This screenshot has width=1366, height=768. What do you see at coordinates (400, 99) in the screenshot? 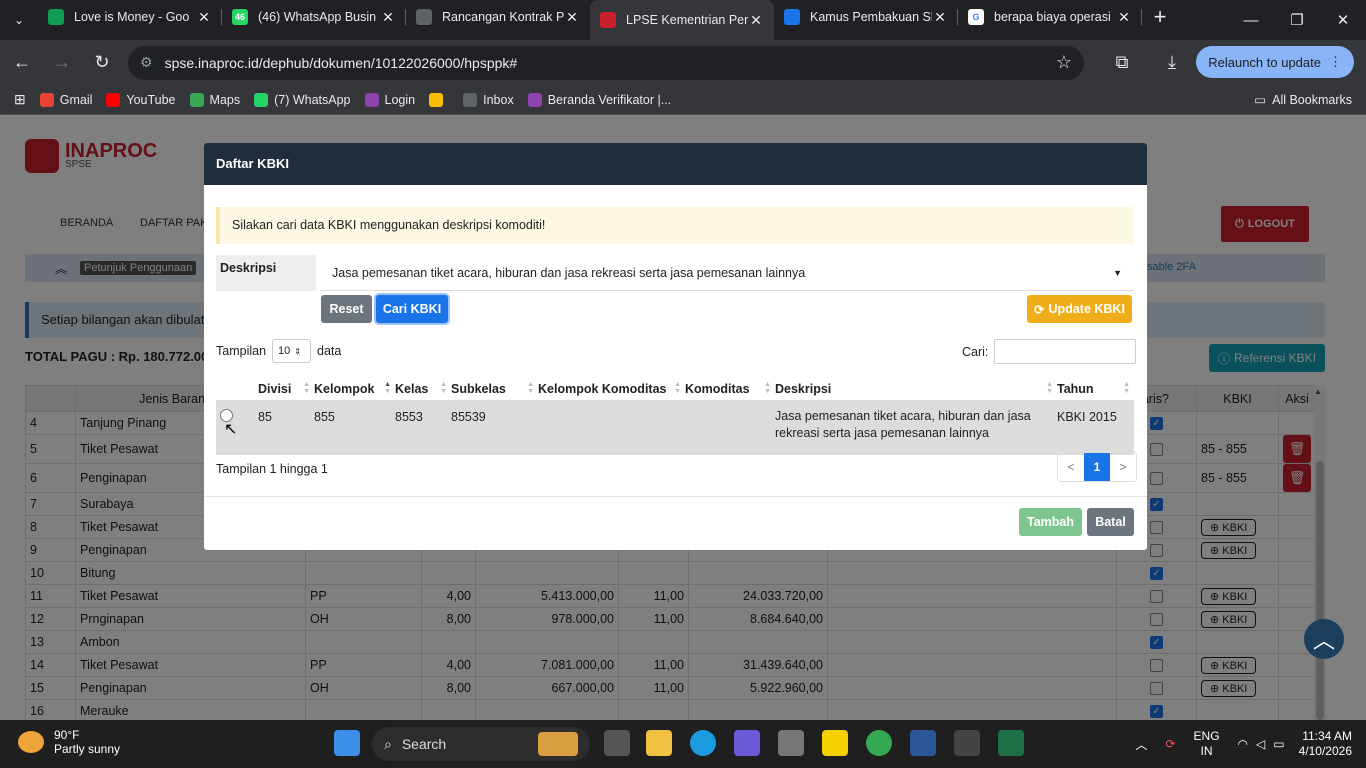
I see `bookmark-label: Login` at bounding box center [400, 99].